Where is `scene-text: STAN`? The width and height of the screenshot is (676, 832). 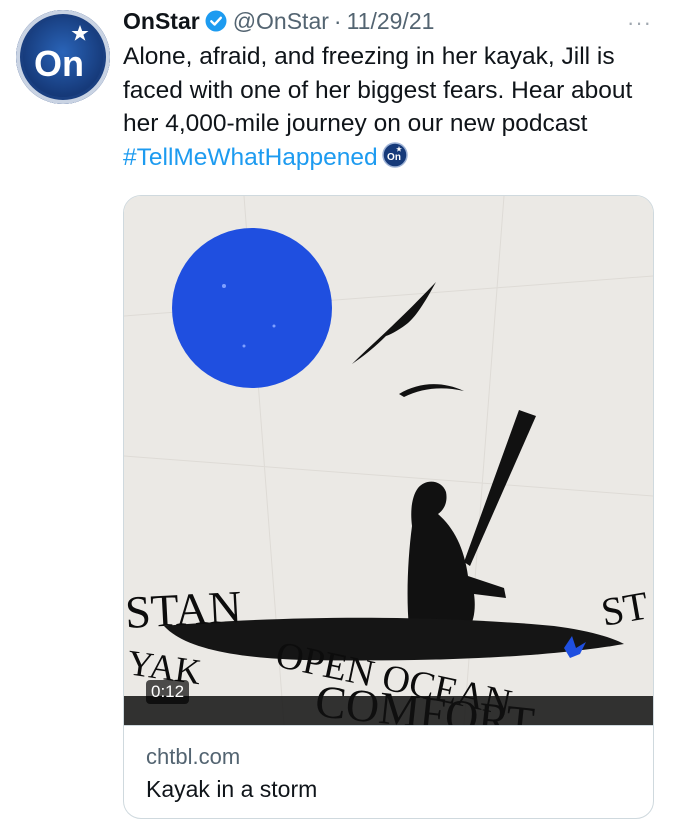 scene-text: STAN is located at coordinates (183, 609).